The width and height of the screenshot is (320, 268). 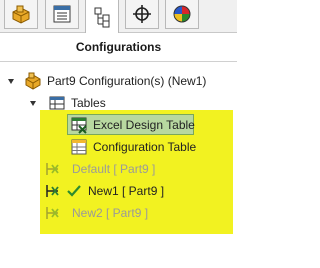 I want to click on color-wheel-icon, so click(x=182, y=14).